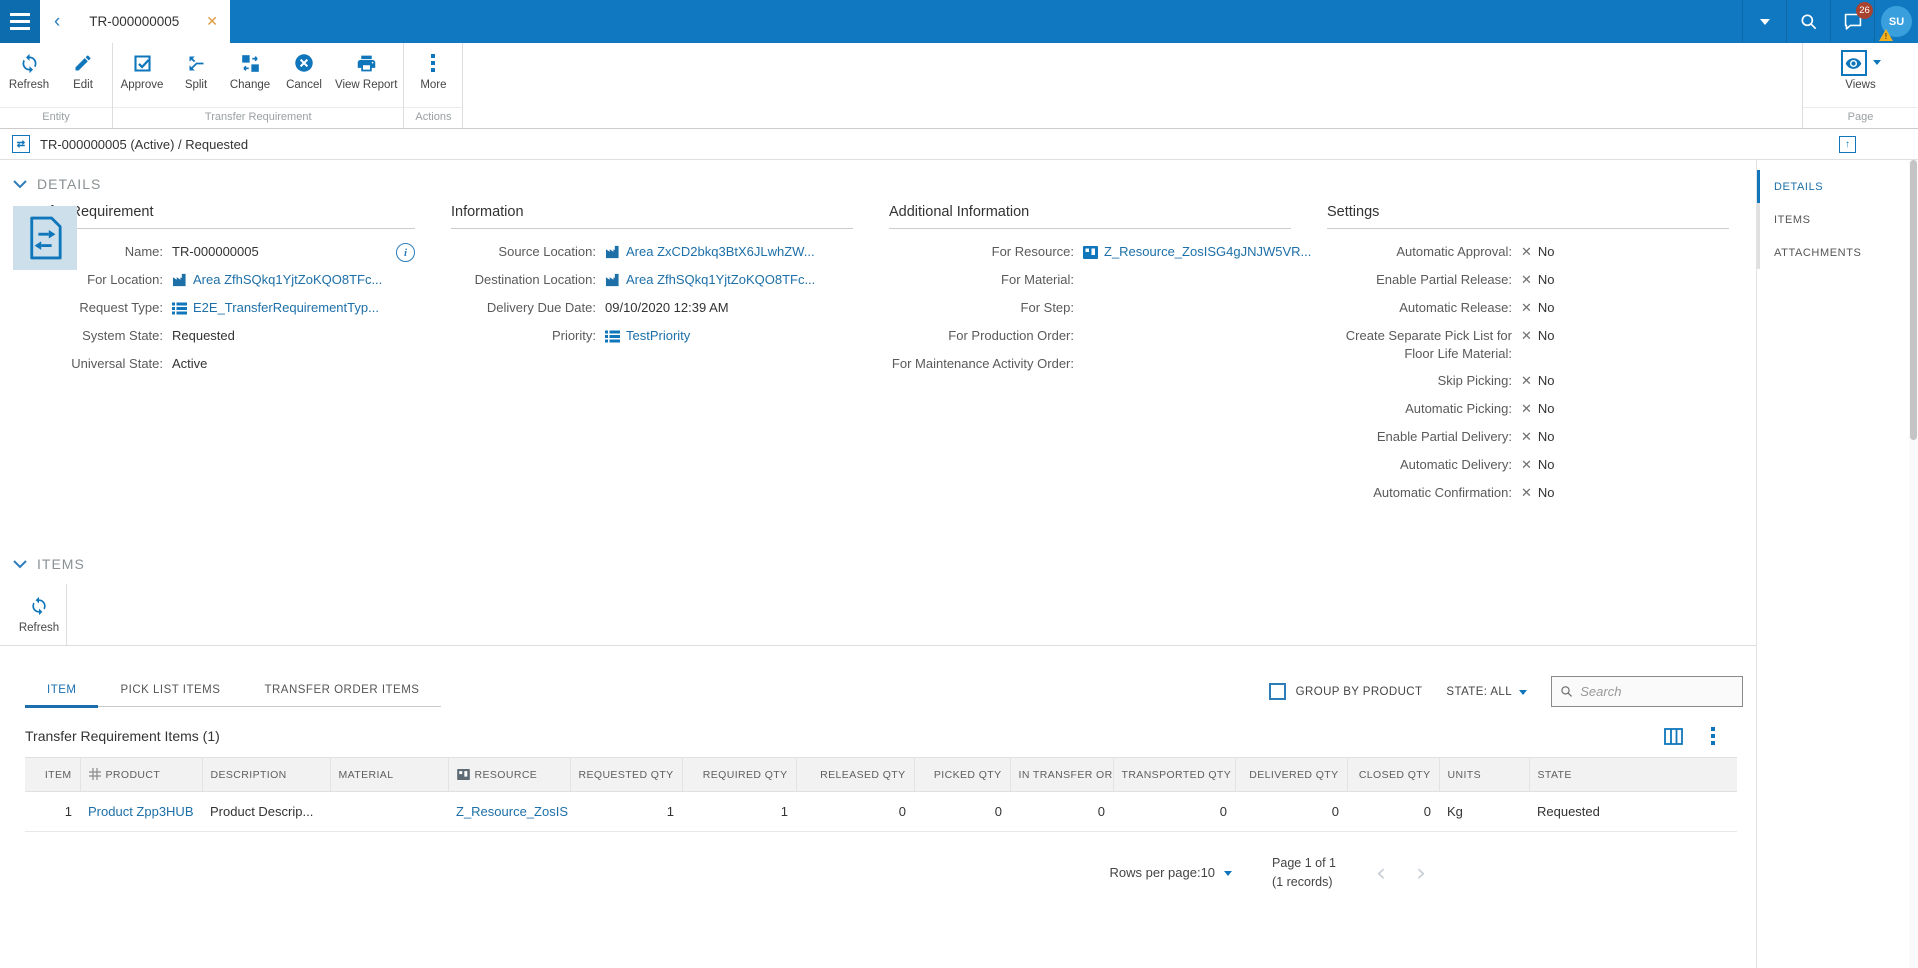 This screenshot has width=1918, height=968. Describe the element at coordinates (1713, 736) in the screenshot. I see `table-menu-kebab-icon` at that location.